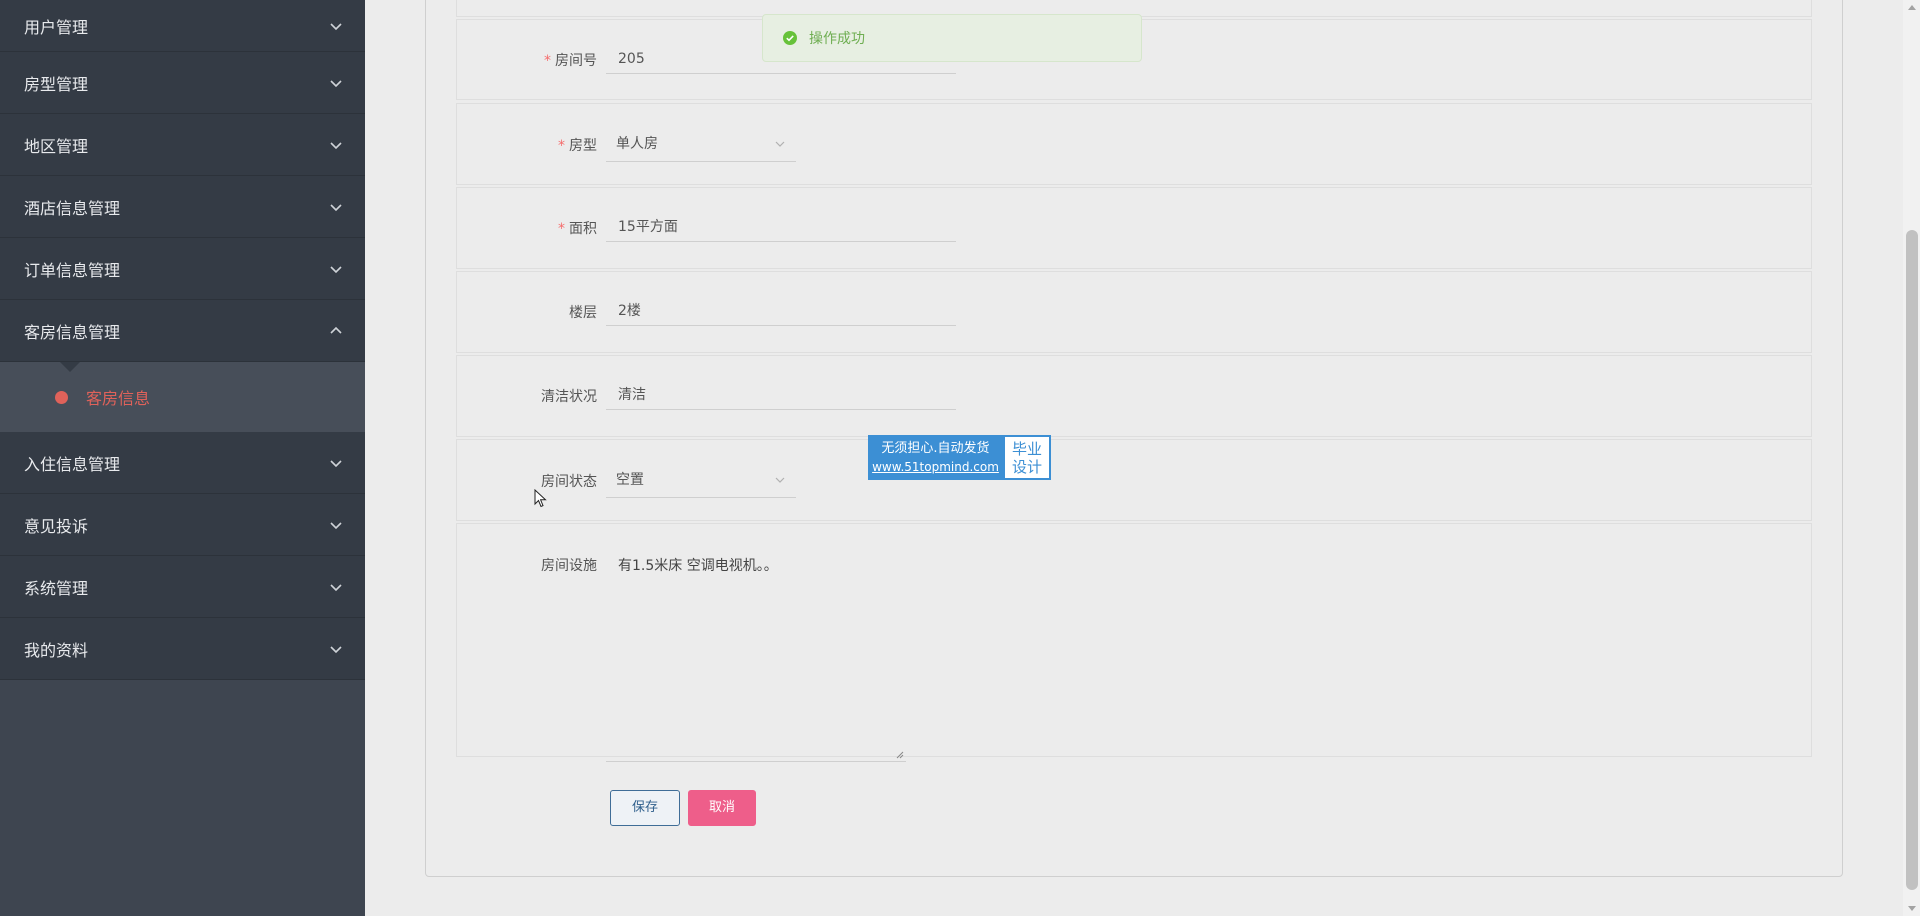  Describe the element at coordinates (569, 482) in the screenshot. I see `room-status-label: 房间状态` at that location.